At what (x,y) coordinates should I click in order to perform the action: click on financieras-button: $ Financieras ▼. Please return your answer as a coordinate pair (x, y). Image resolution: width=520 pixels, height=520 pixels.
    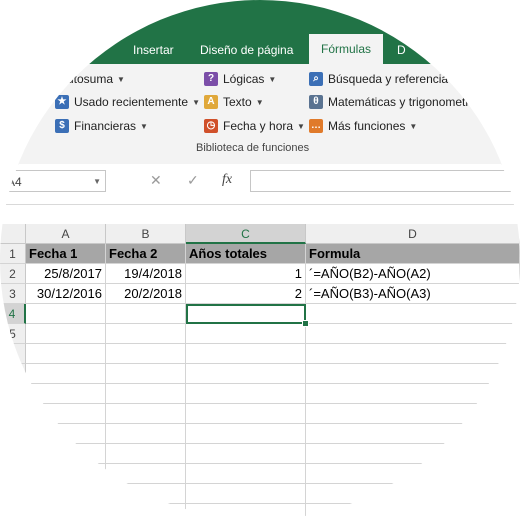
    Looking at the image, I should click on (101, 126).